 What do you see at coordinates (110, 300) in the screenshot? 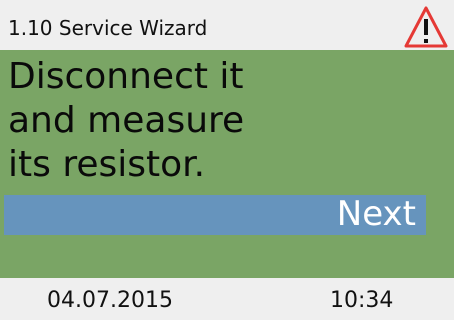
I see `footer-date: 04.07.2015` at bounding box center [110, 300].